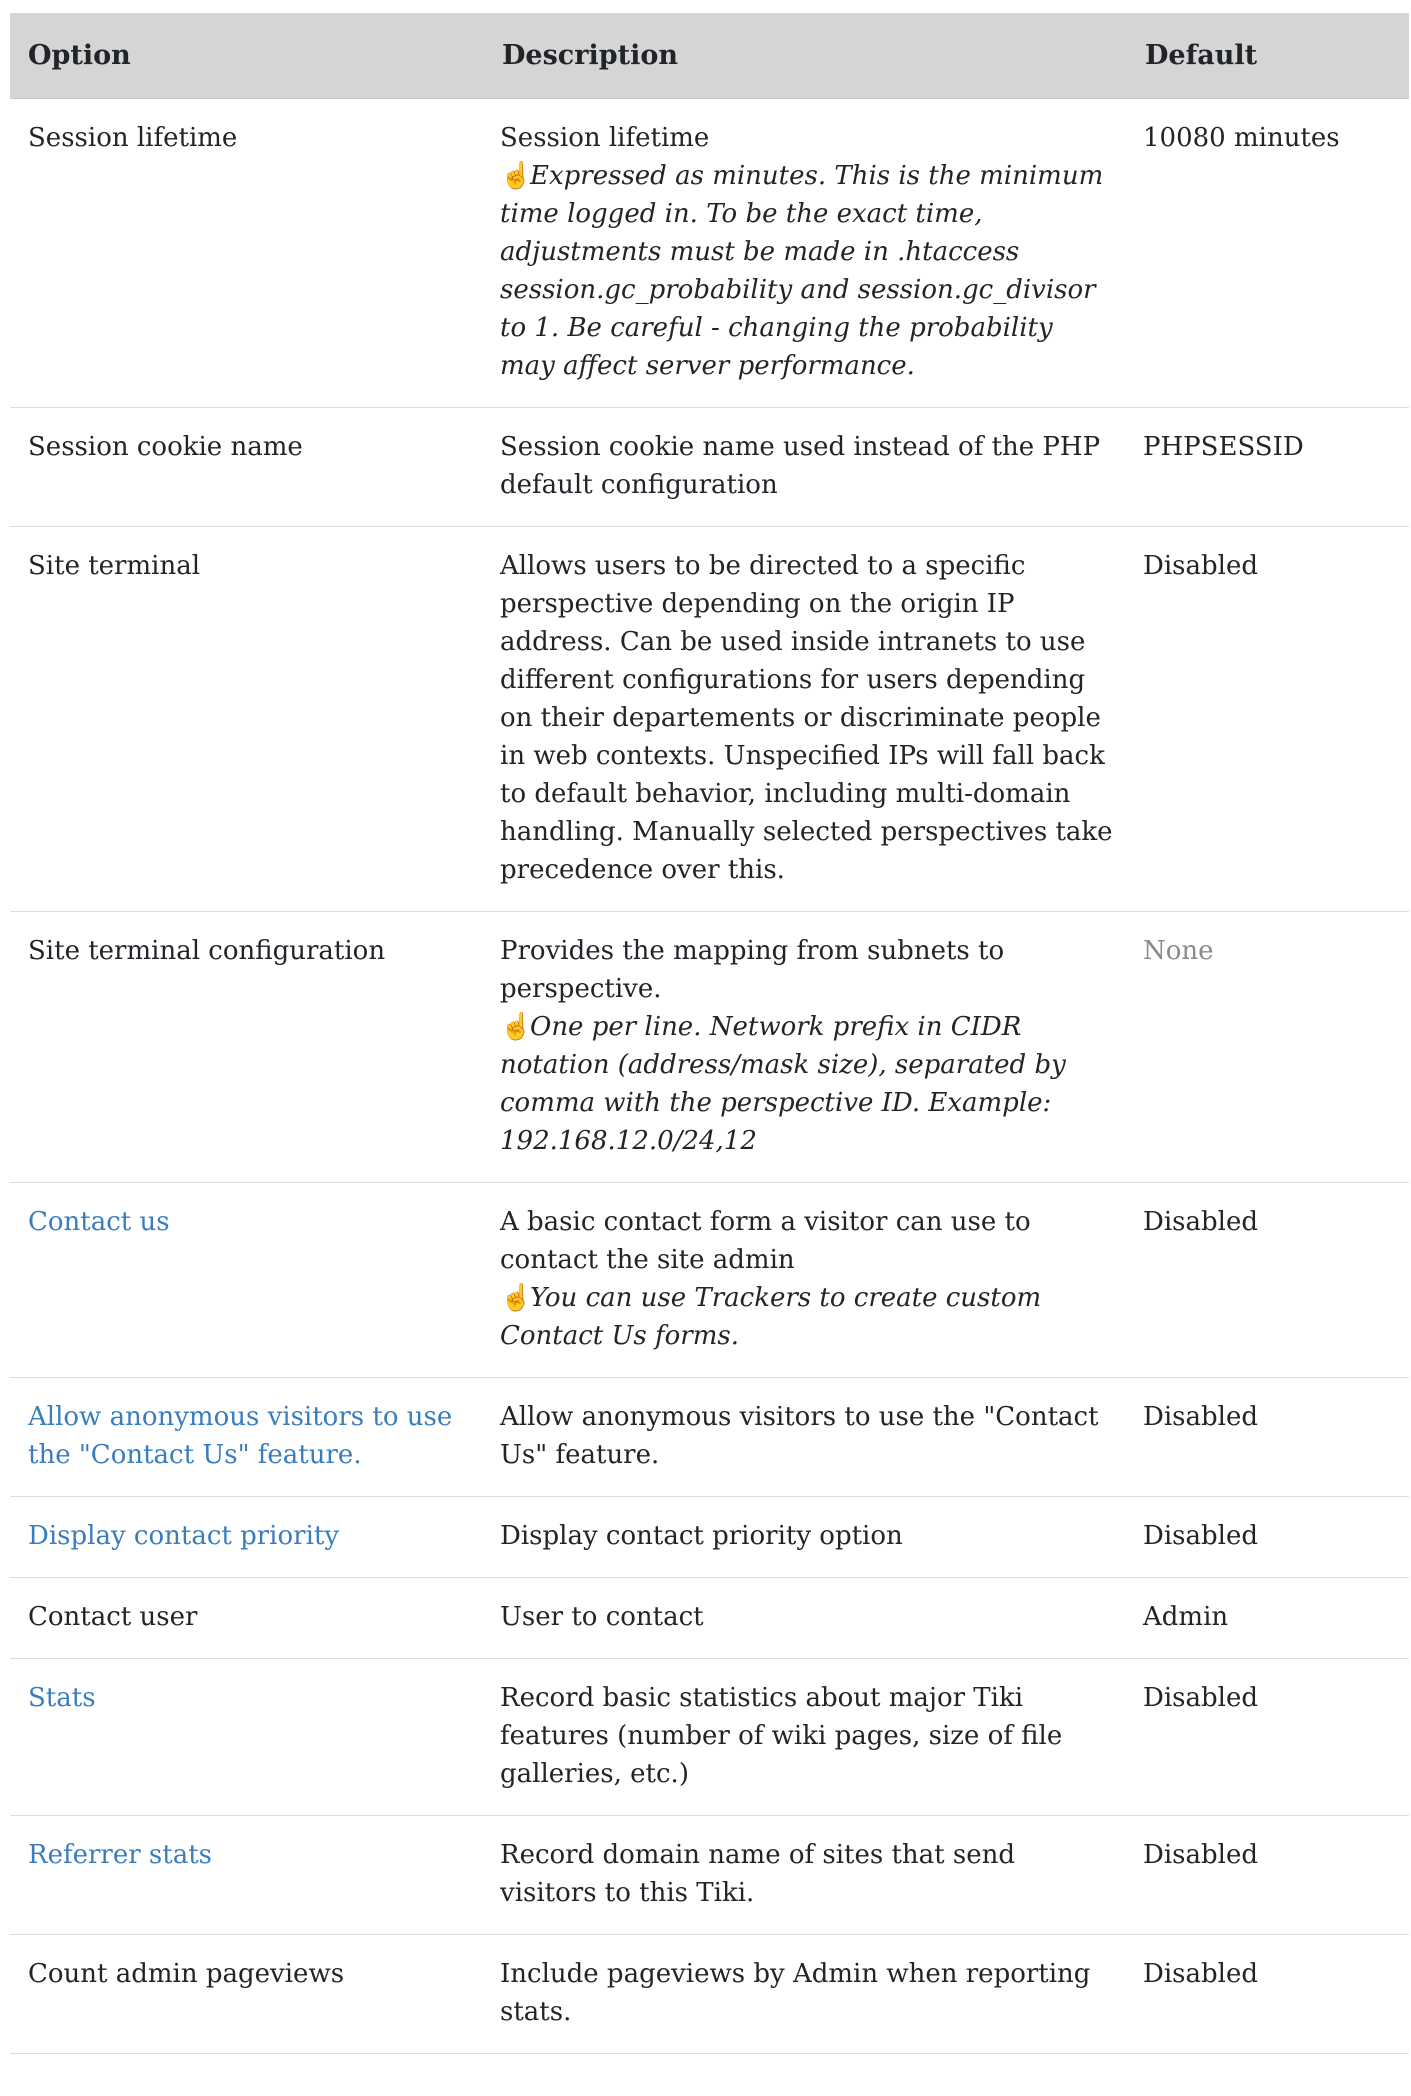  Describe the element at coordinates (705, 6) in the screenshot. I see `top-margin` at that location.